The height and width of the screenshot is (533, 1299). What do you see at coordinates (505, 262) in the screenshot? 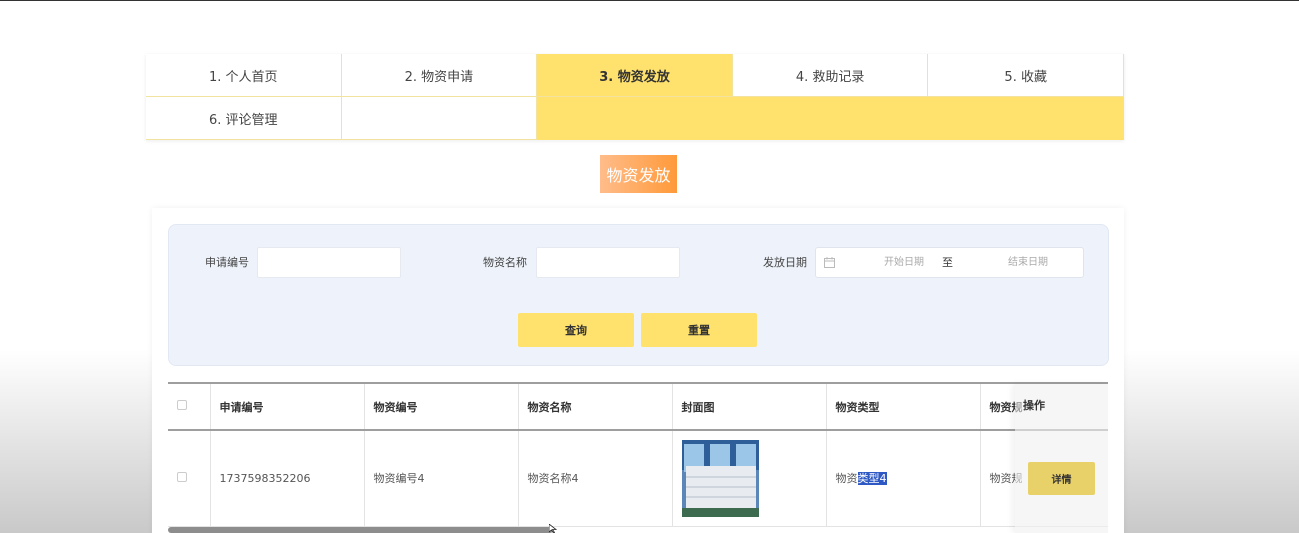
I see `material-name-label: 物资名称` at bounding box center [505, 262].